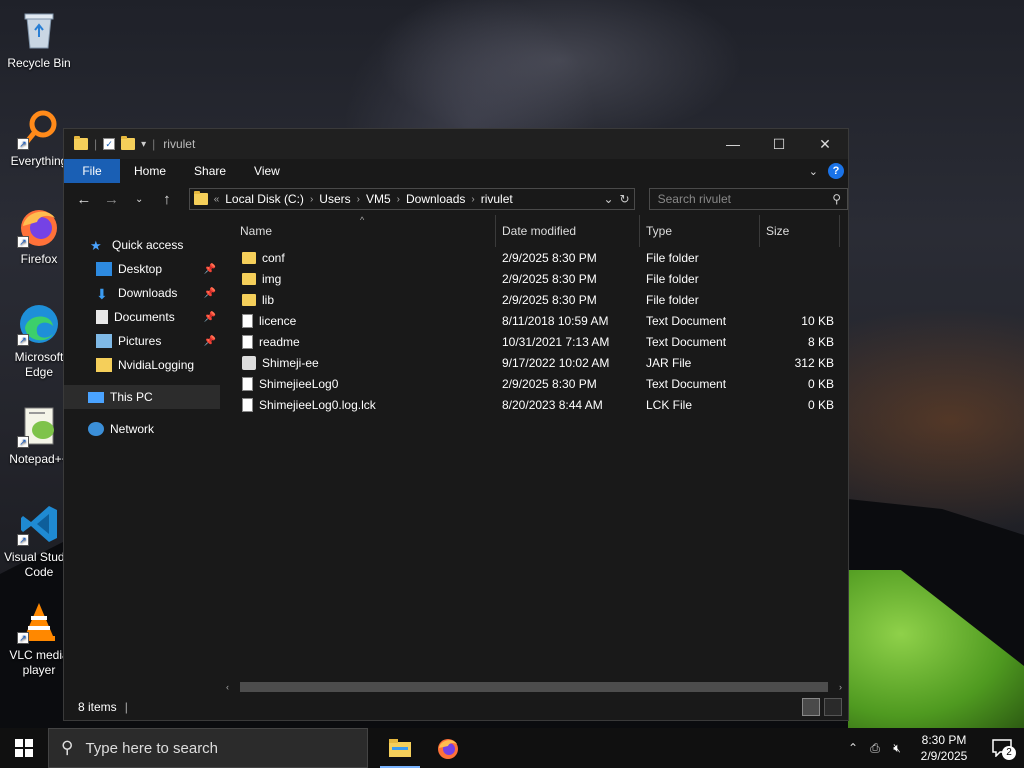  I want to click on start-button, so click(24, 748).